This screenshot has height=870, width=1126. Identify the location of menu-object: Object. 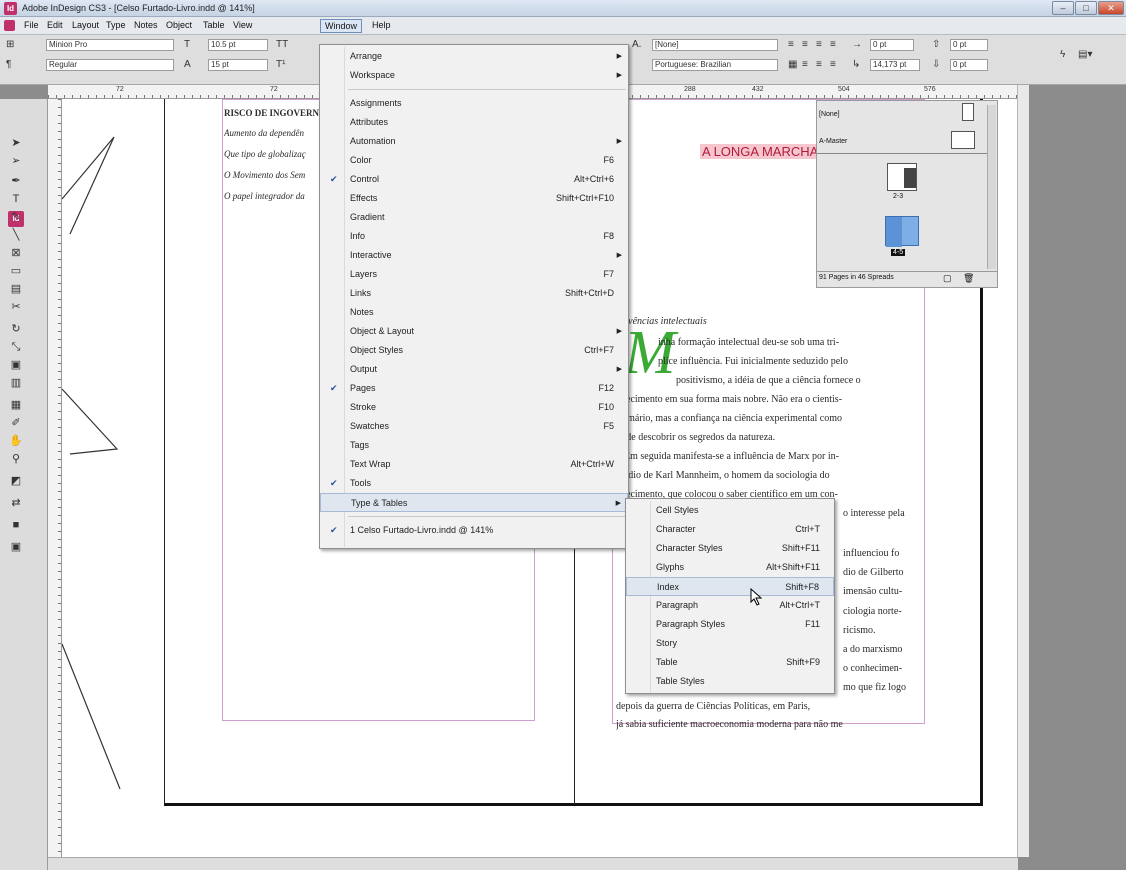
(179, 26).